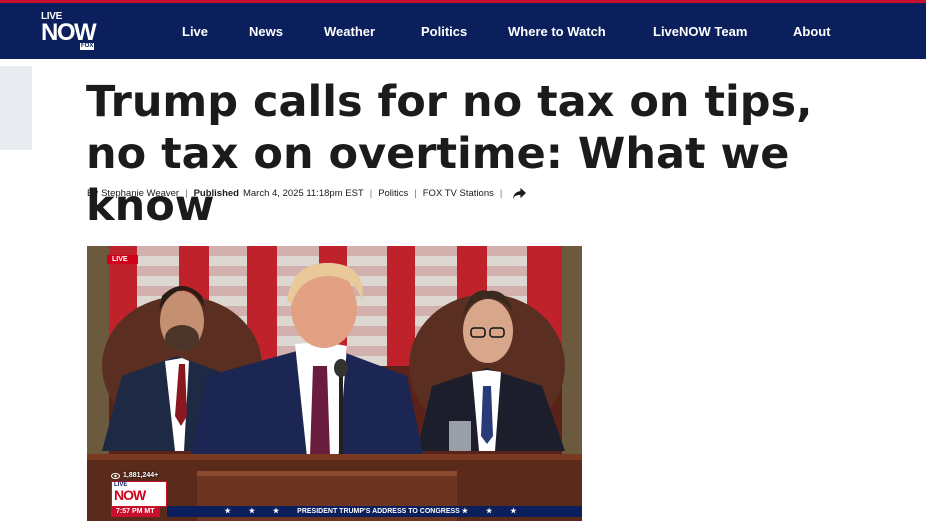  What do you see at coordinates (135, 511) in the screenshot?
I see `broadcast-time: 7:57 PM MT` at bounding box center [135, 511].